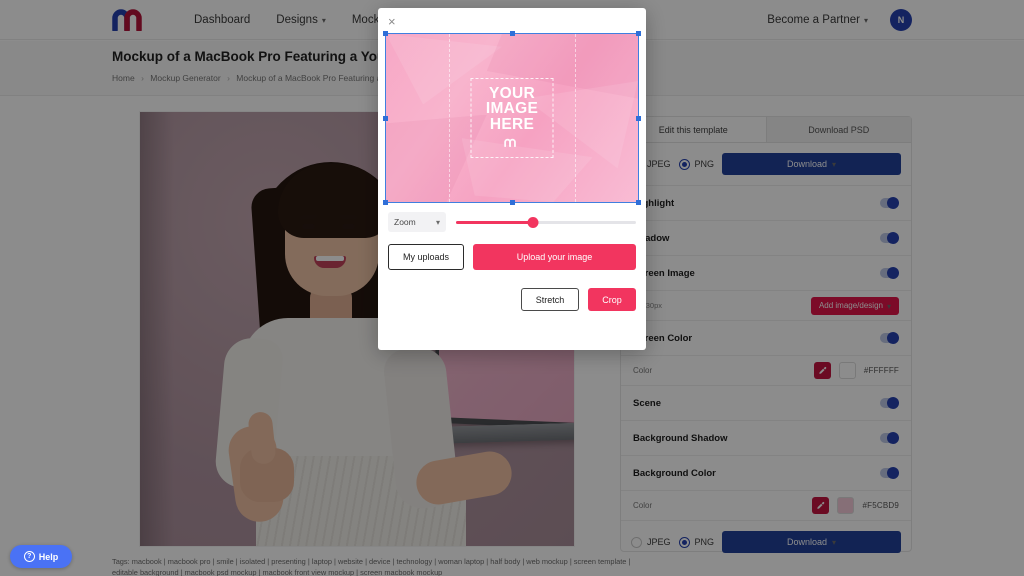 The image size is (1024, 576). What do you see at coordinates (638, 202) in the screenshot?
I see `selection-handle-bottom-right` at bounding box center [638, 202].